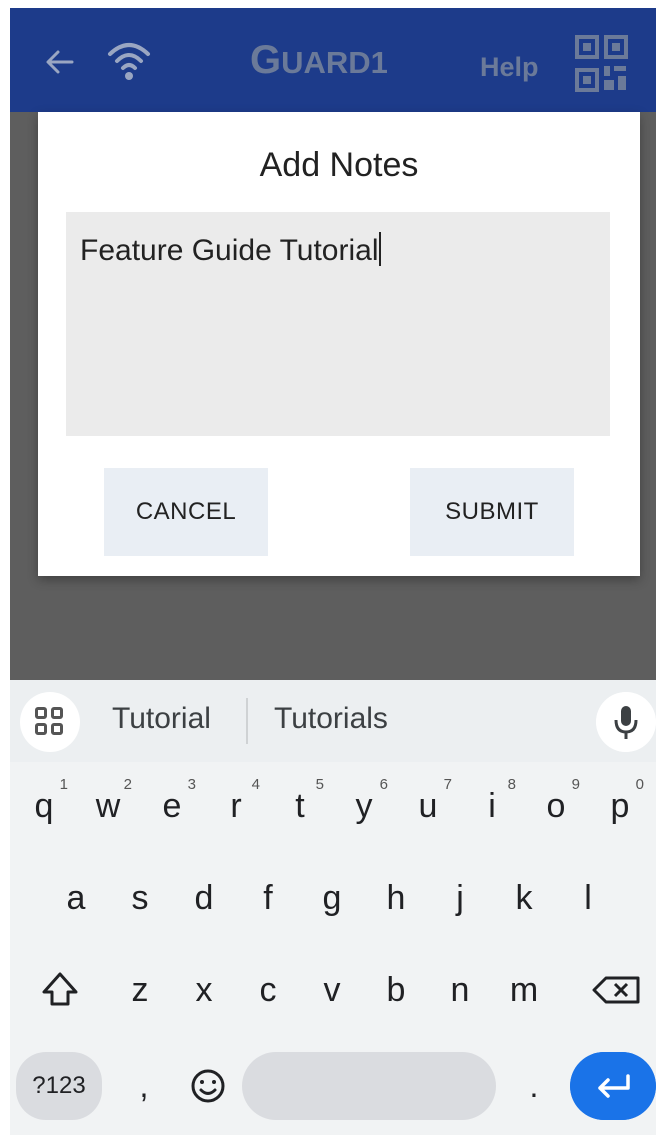 This screenshot has width=656, height=1135. I want to click on key-m-label: m, so click(524, 989).